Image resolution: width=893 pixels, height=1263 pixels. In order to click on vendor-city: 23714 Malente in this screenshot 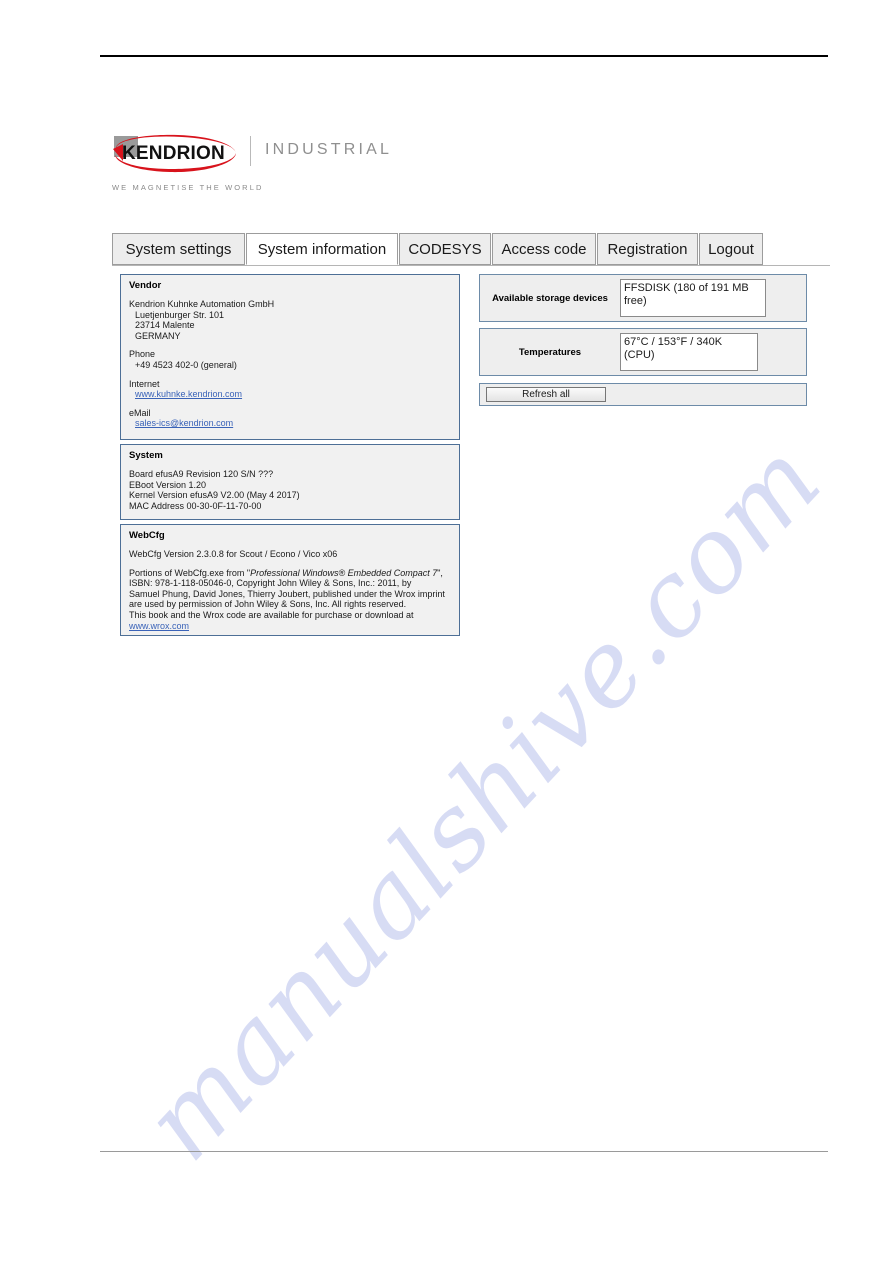, I will do `click(165, 325)`.